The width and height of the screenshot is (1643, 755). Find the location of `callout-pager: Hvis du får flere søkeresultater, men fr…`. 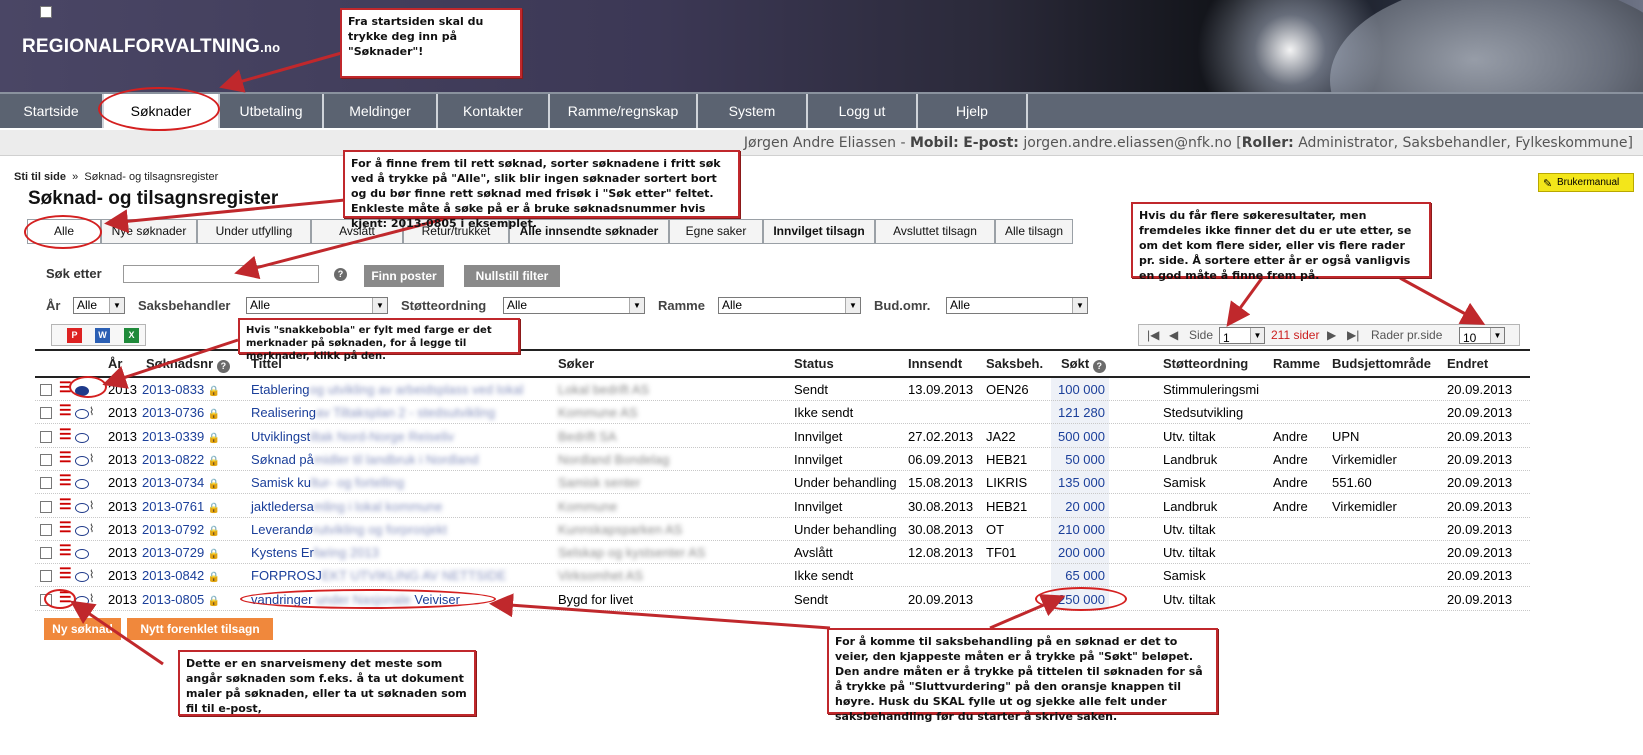

callout-pager: Hvis du får flere søkeresultater, men fr… is located at coordinates (1281, 242).